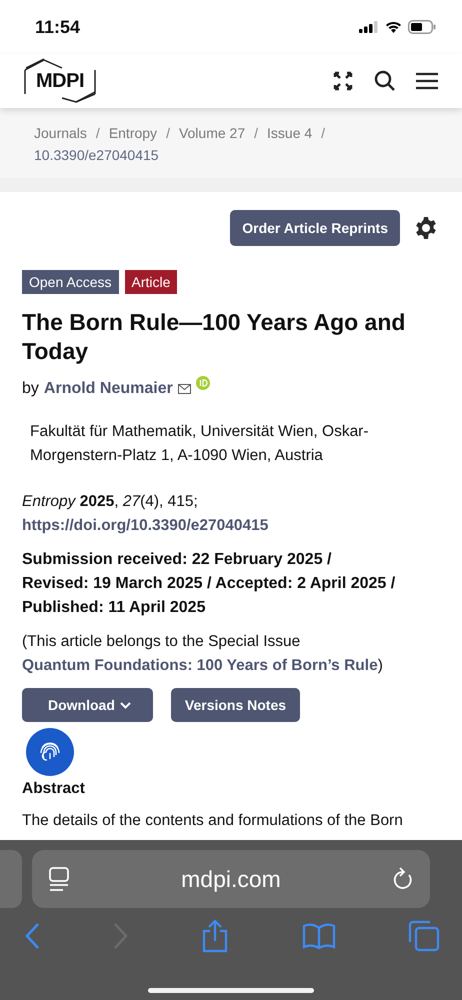  What do you see at coordinates (110, 501) in the screenshot?
I see `citation-text: Entropy 2025, 27(4), 415;` at bounding box center [110, 501].